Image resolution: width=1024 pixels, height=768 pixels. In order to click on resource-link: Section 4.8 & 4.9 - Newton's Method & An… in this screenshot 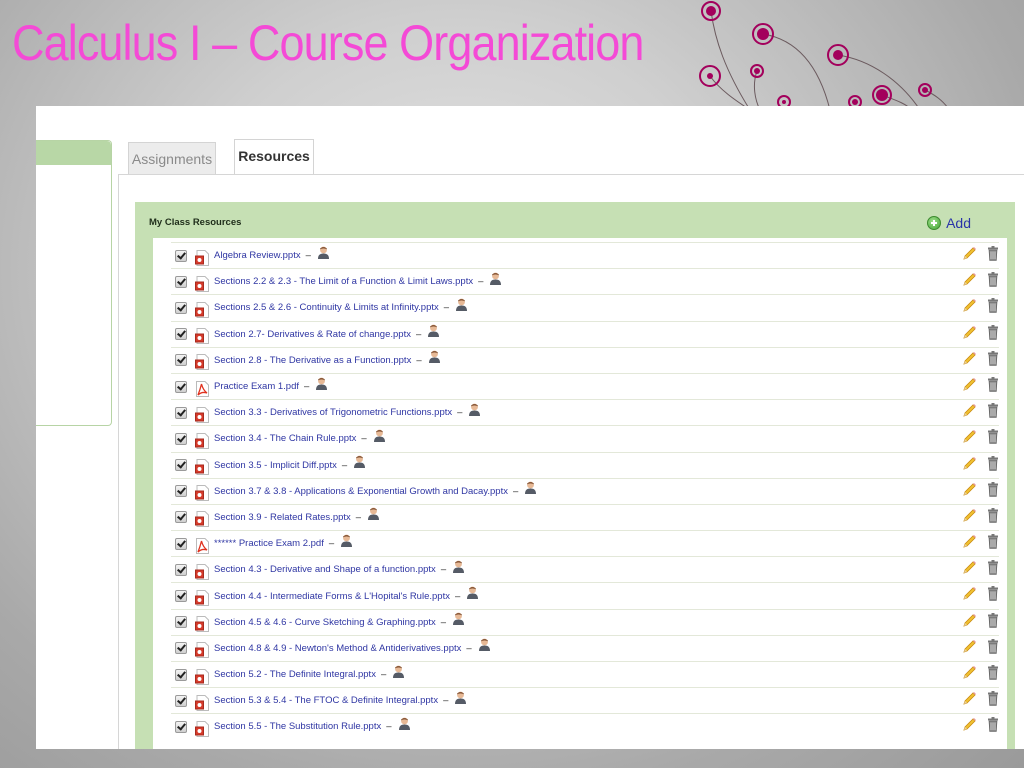, I will do `click(337, 648)`.